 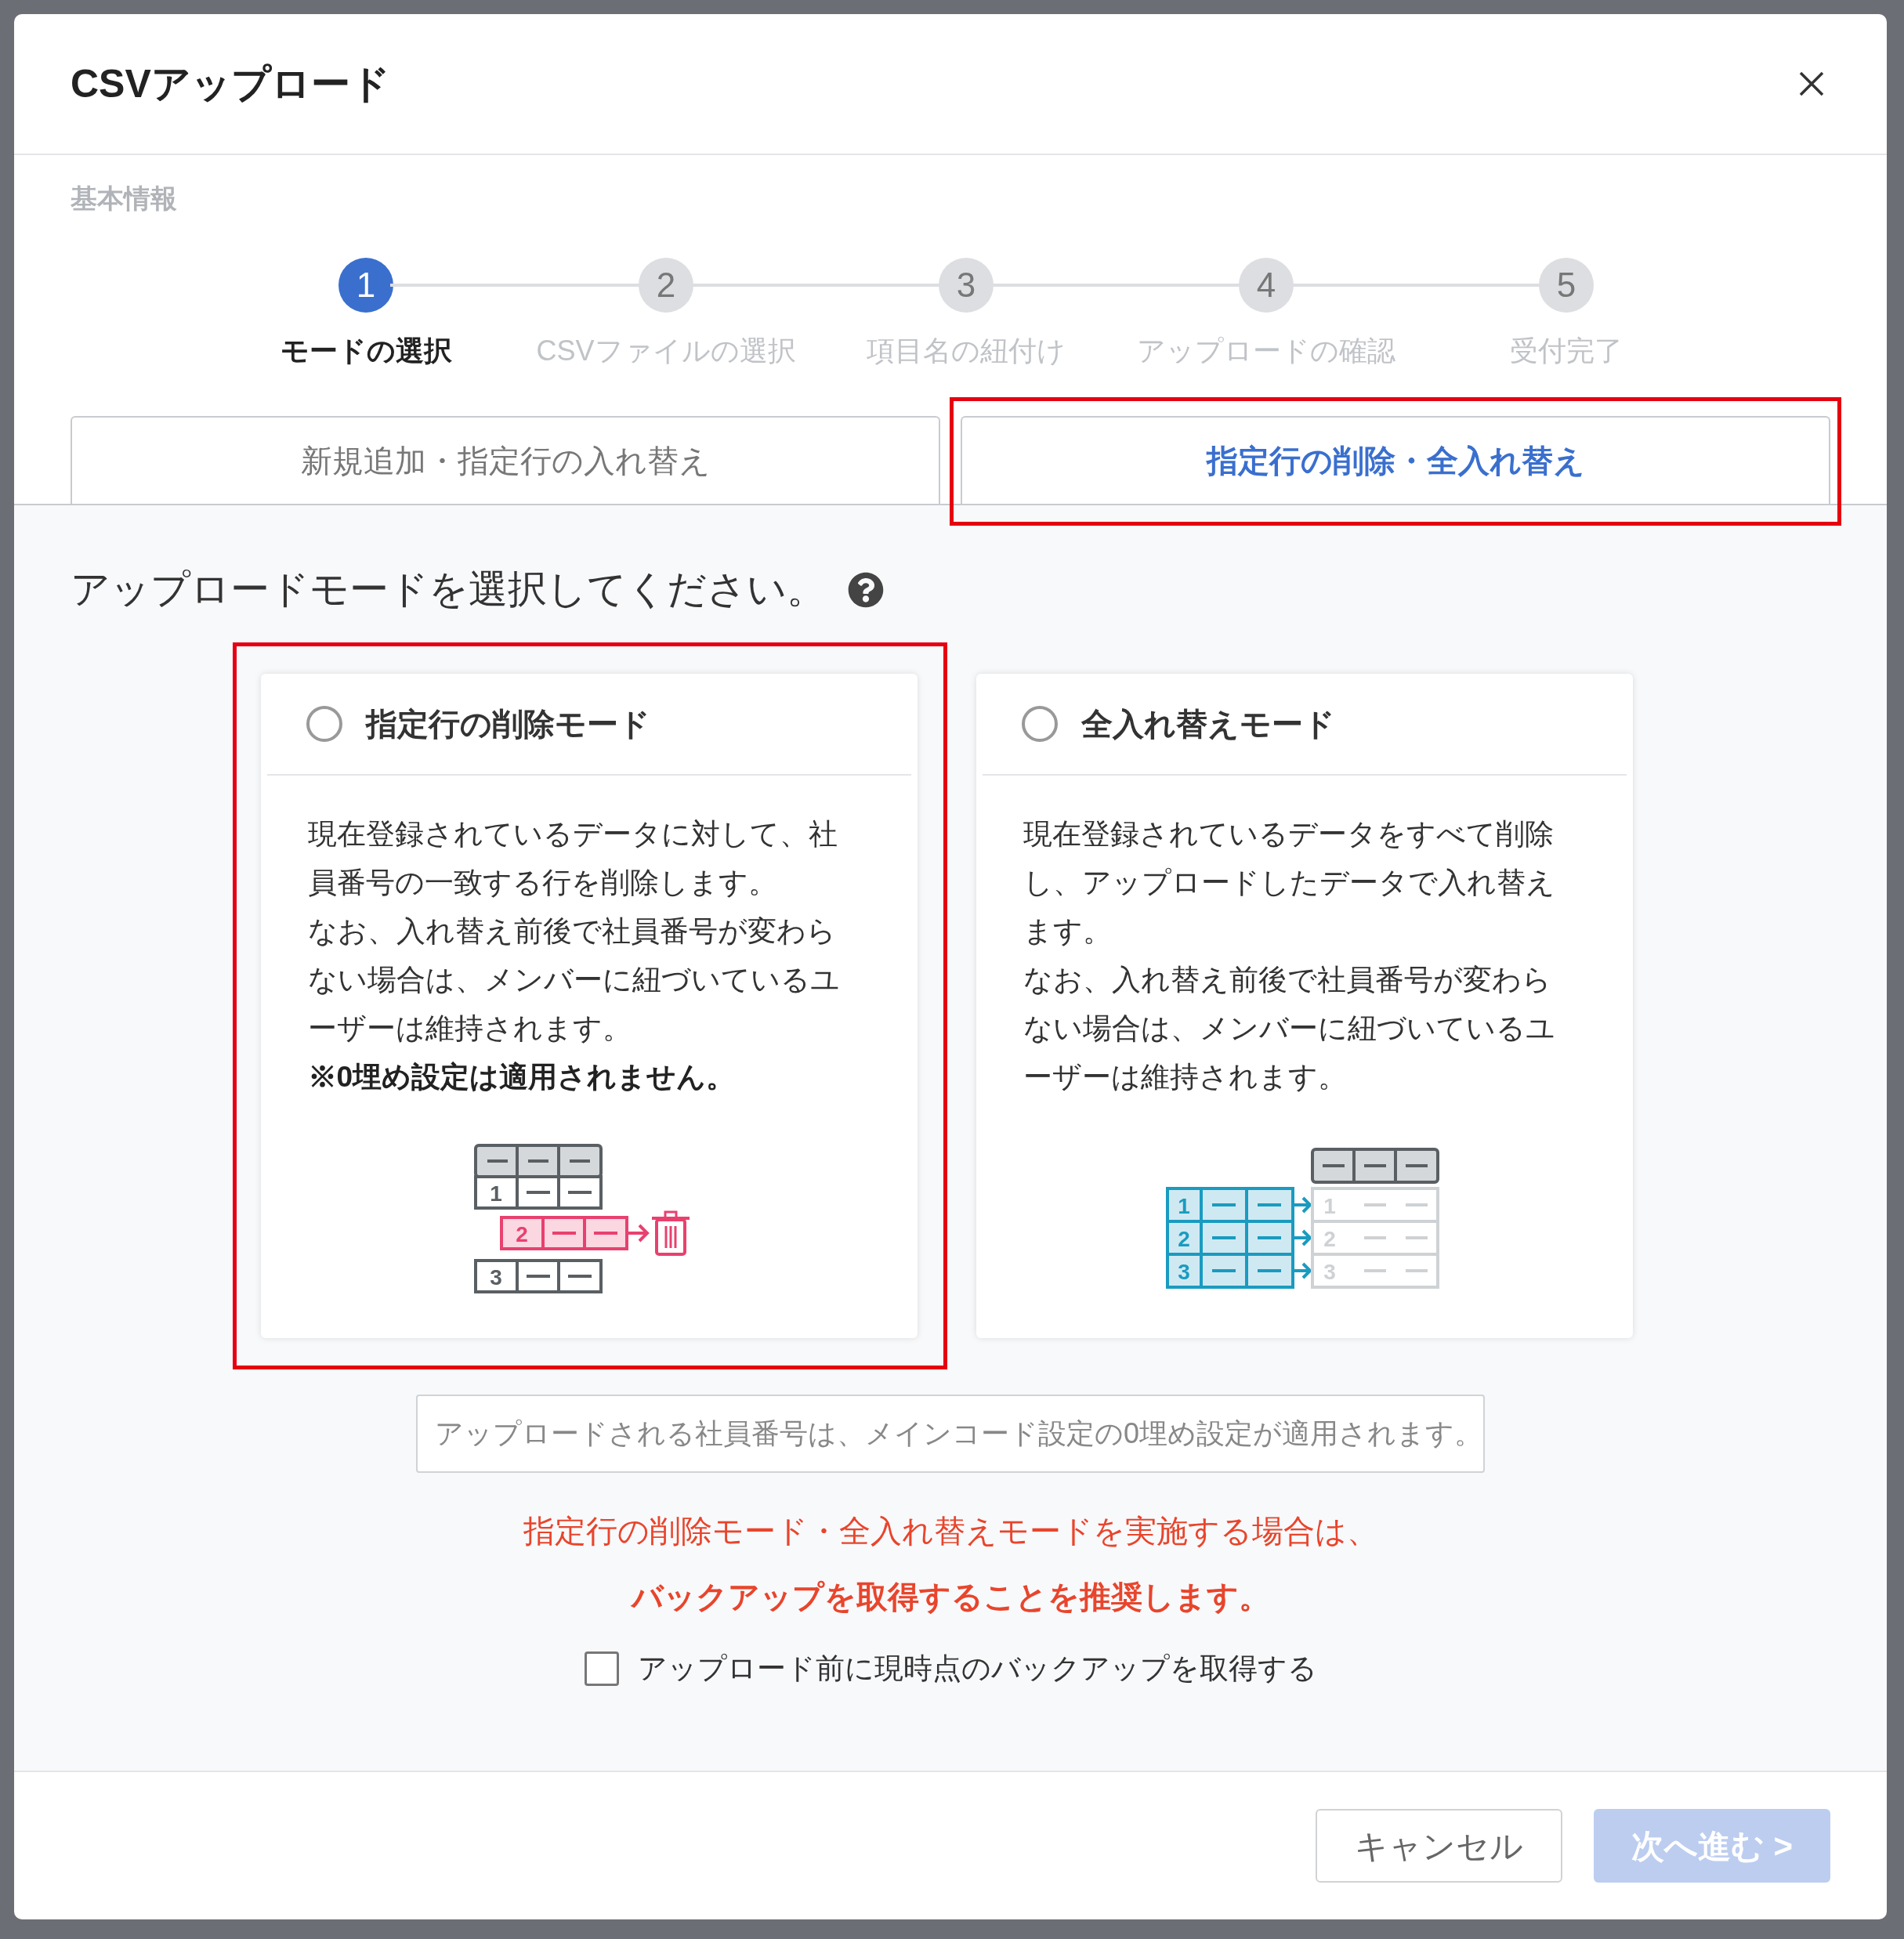 What do you see at coordinates (507, 725) in the screenshot?
I see `card-title: 指定行の削除モード` at bounding box center [507, 725].